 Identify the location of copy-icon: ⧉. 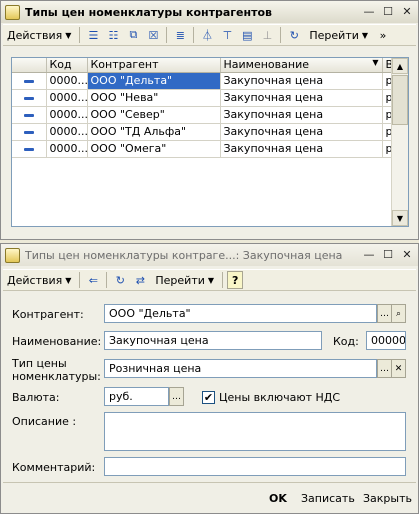
(133, 35).